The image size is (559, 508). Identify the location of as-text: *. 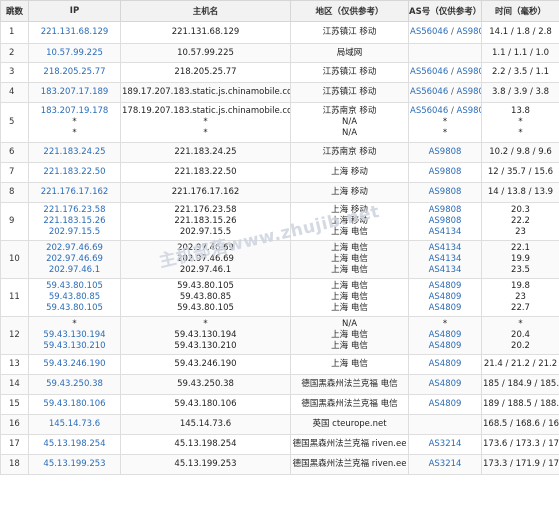
(445, 324).